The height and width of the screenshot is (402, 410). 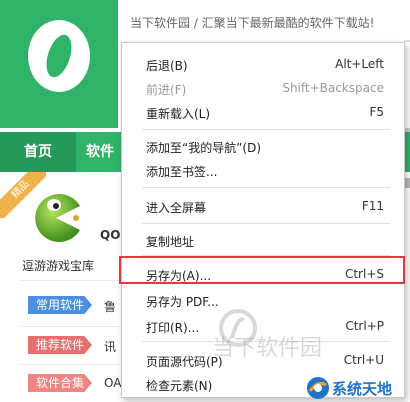 I want to click on menu-item-shortcut: Shift+Backspace, so click(x=333, y=88).